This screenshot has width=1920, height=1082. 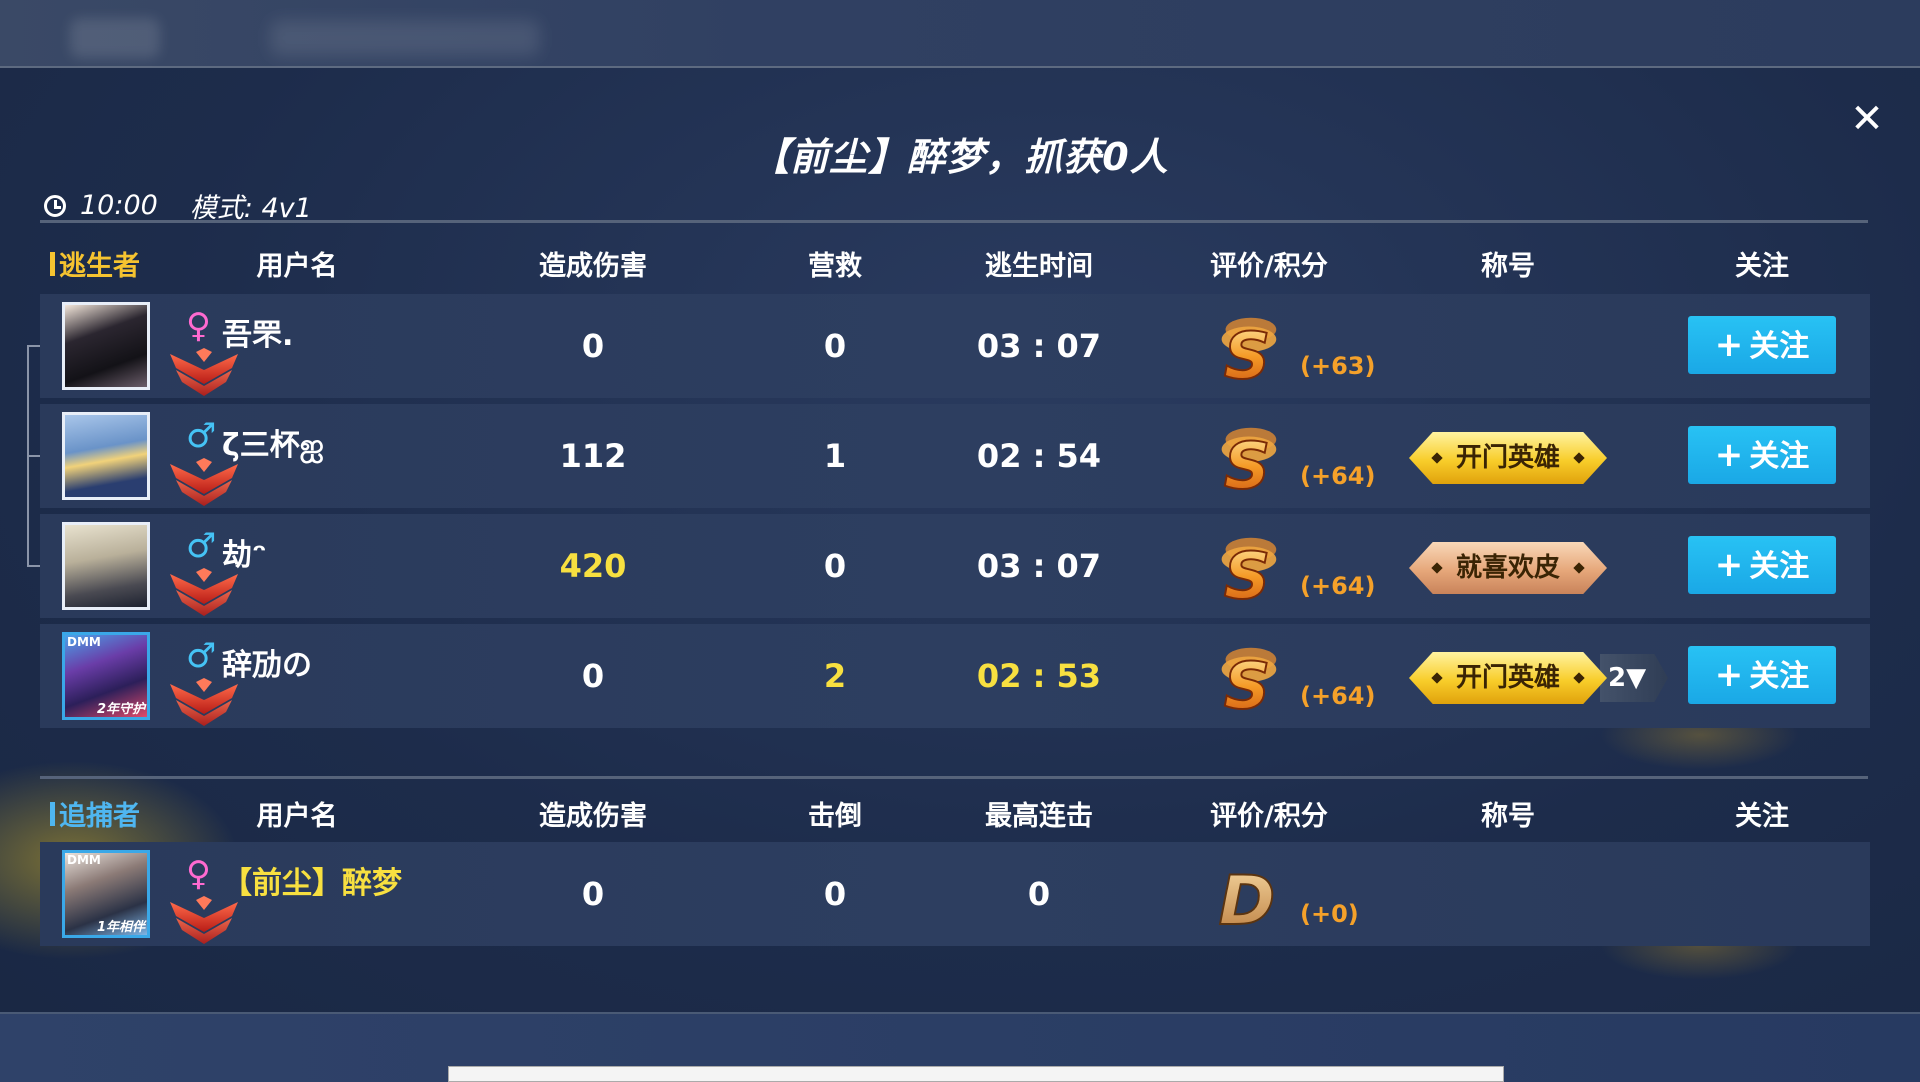 What do you see at coordinates (960, 266) in the screenshot?
I see `survivor-header: 逃生者 用户名 造成伤害 营救 逃生时间 评价/积分 称号 关注` at bounding box center [960, 266].